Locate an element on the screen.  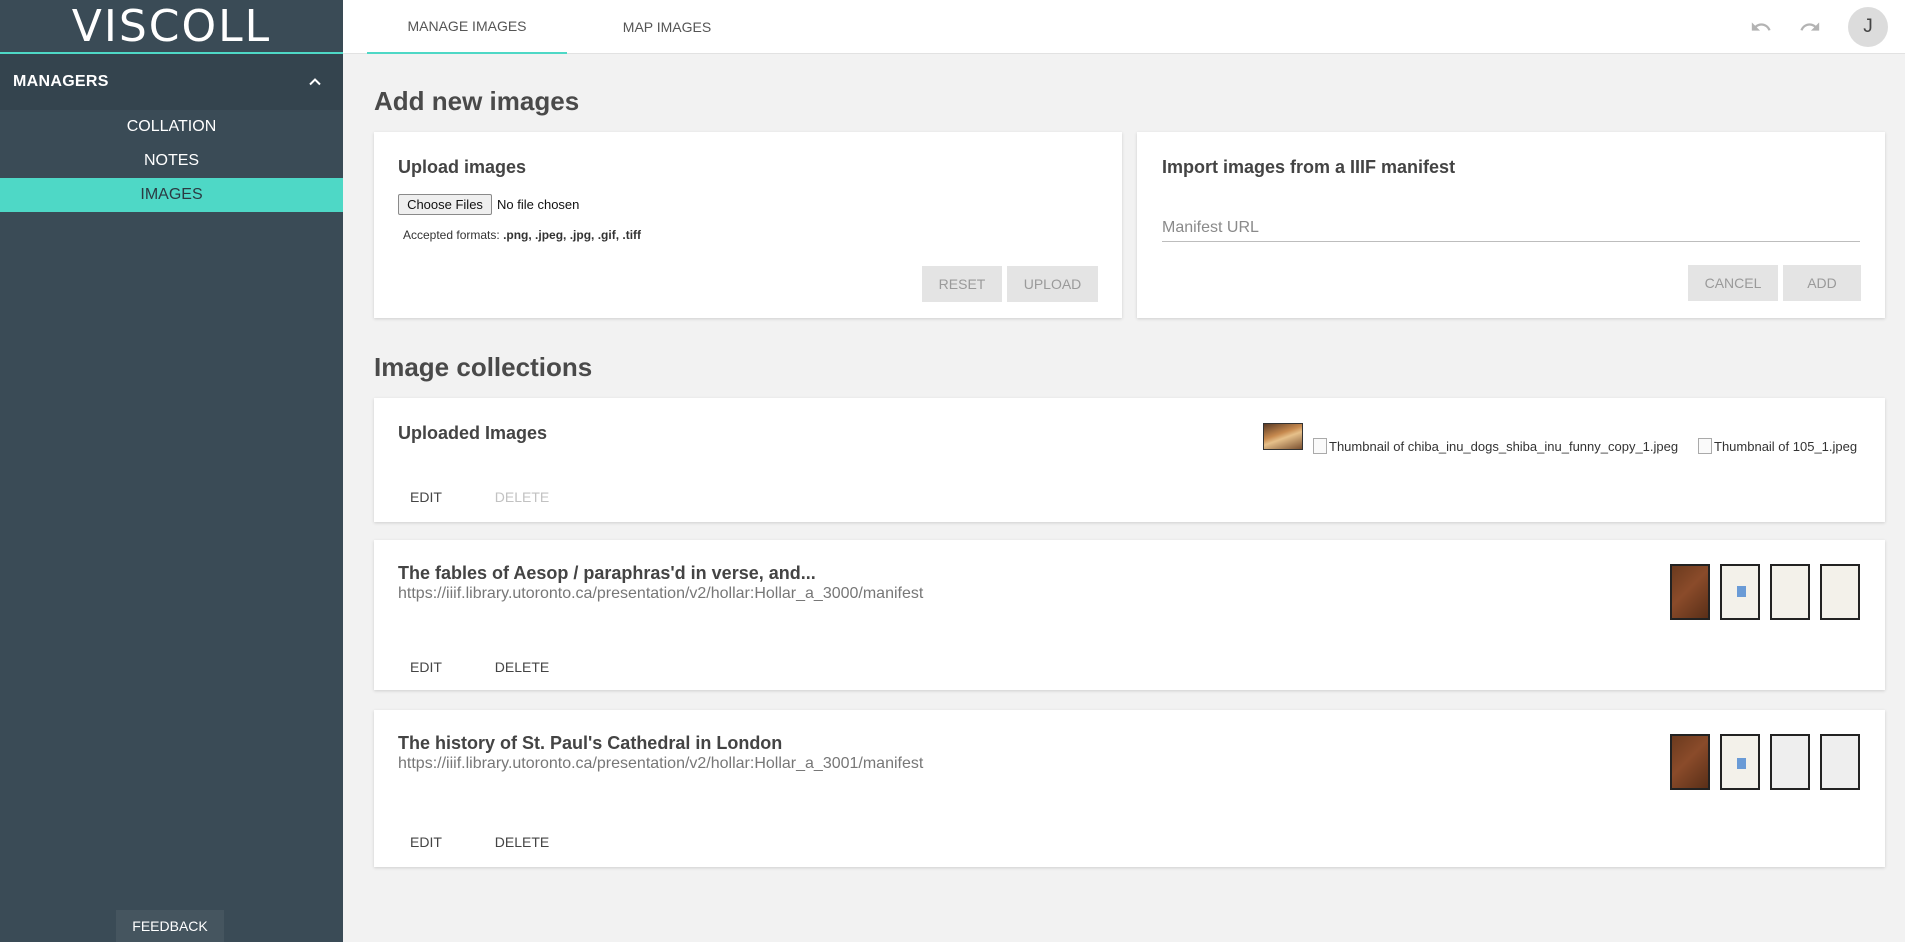
thumbnail-alt-text: Thumbnail of 105_1.jpeg is located at coordinates (1786, 446).